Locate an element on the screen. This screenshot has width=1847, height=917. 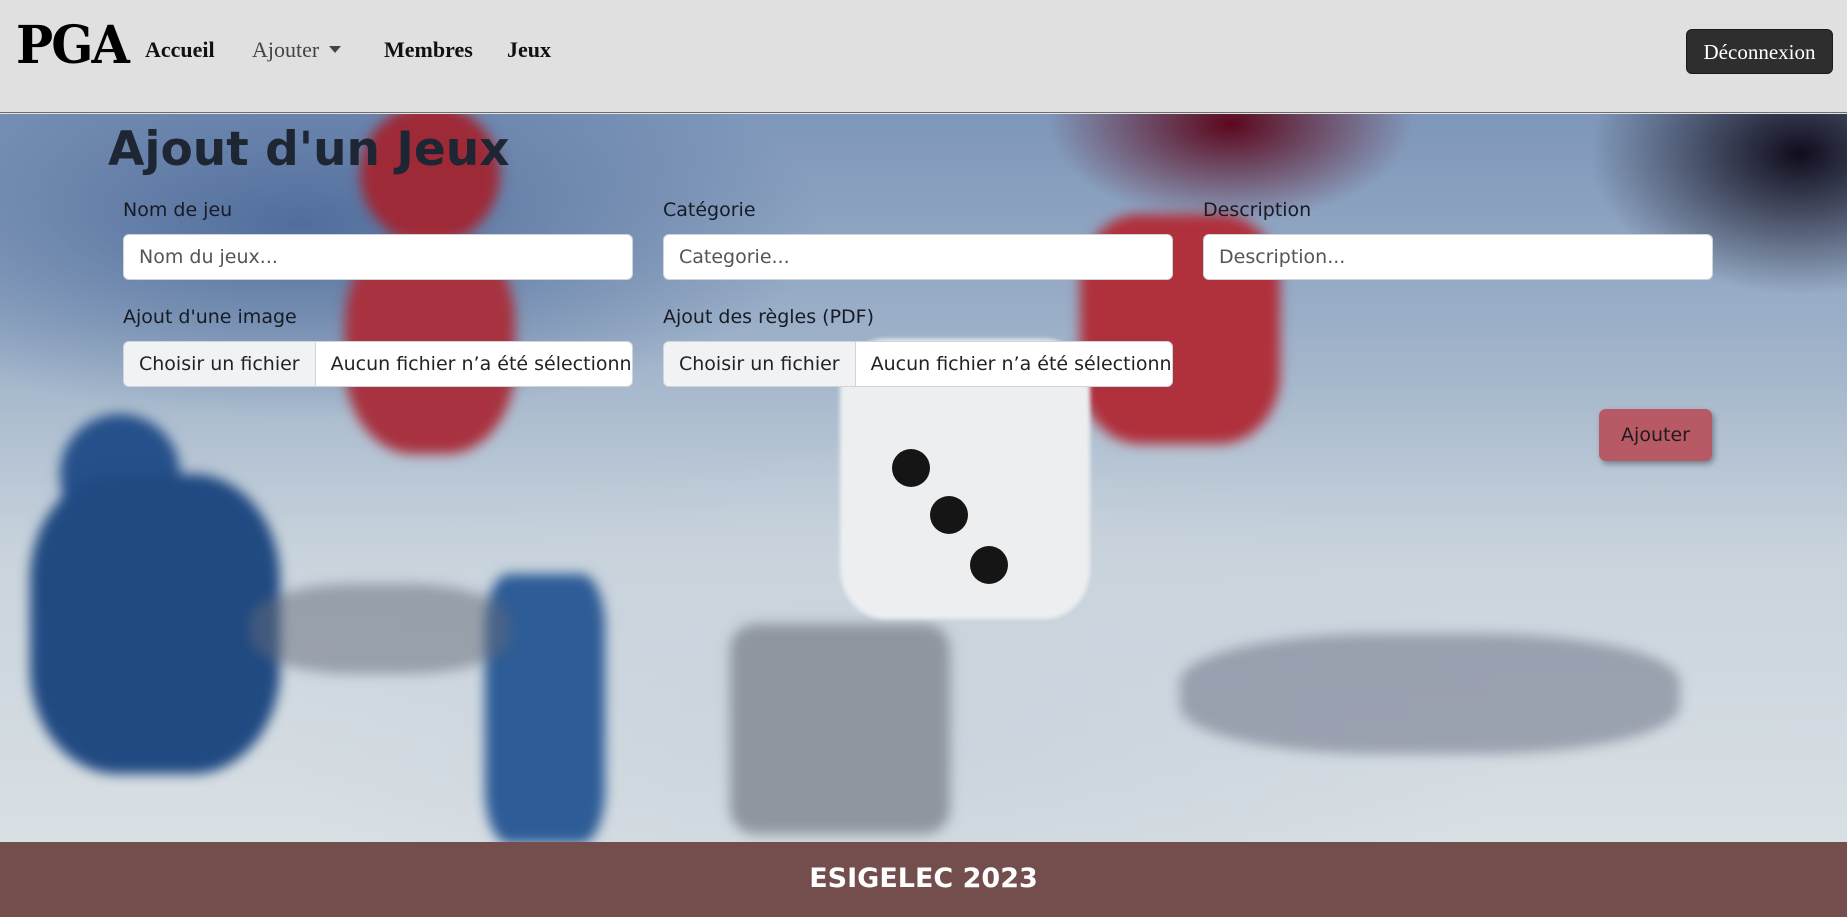
nav-dropdown-ajouter: Ajouter is located at coordinates (297, 50).